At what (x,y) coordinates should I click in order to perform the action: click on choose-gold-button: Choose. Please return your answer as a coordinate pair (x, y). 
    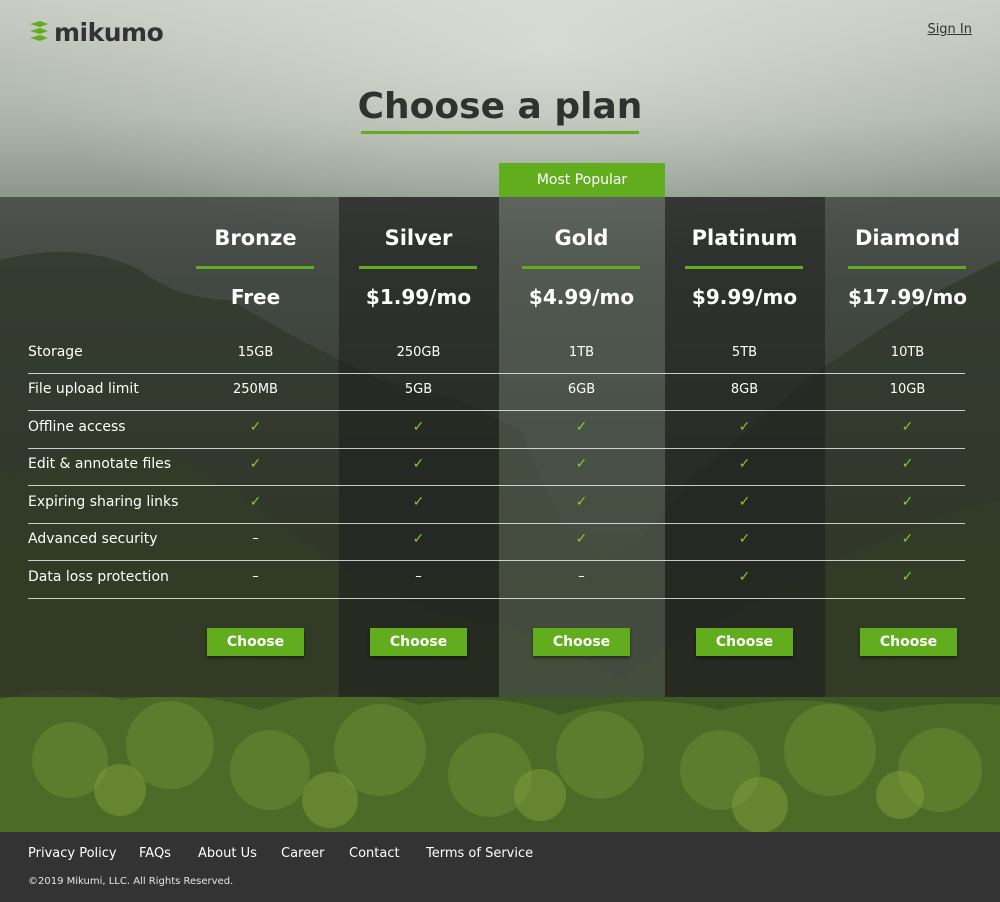
    Looking at the image, I should click on (581, 642).